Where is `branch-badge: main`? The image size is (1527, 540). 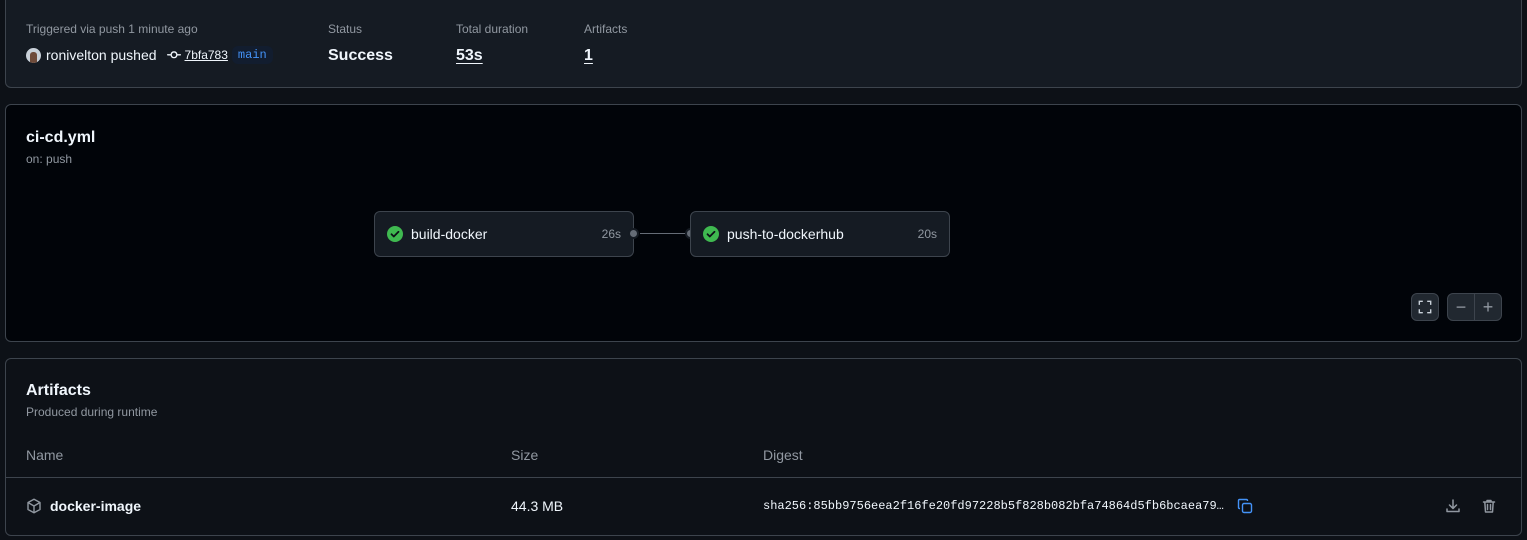
branch-badge: main is located at coordinates (252, 55).